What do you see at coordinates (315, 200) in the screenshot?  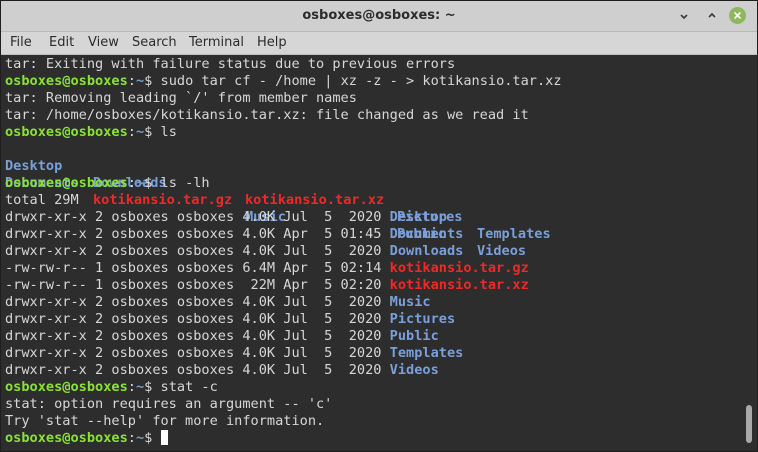 I see `ls-entry: kotikansio.tar.xz` at bounding box center [315, 200].